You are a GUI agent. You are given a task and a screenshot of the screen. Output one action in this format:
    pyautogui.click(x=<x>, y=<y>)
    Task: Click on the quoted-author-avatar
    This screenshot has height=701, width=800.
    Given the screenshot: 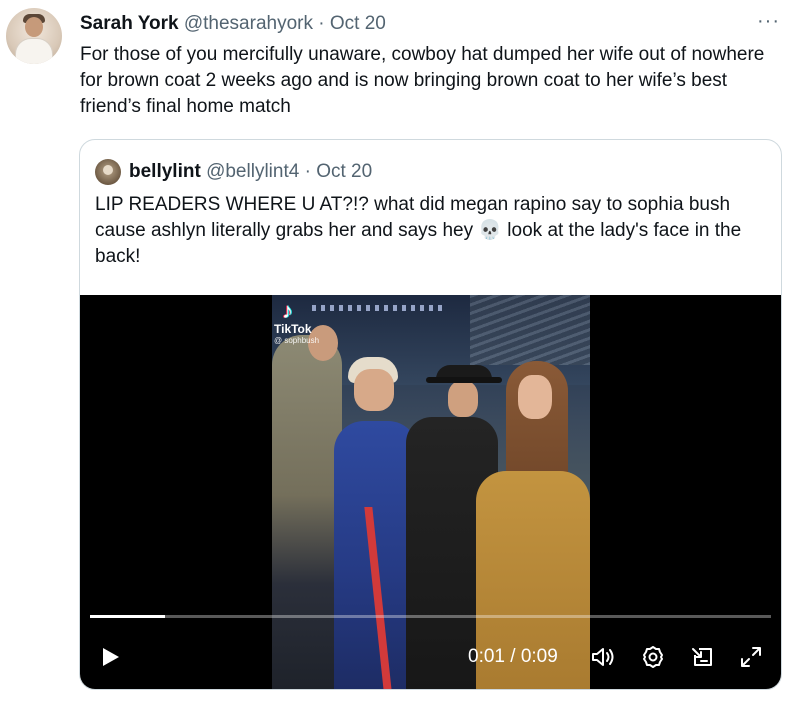 What is the action you would take?
    pyautogui.click(x=108, y=172)
    